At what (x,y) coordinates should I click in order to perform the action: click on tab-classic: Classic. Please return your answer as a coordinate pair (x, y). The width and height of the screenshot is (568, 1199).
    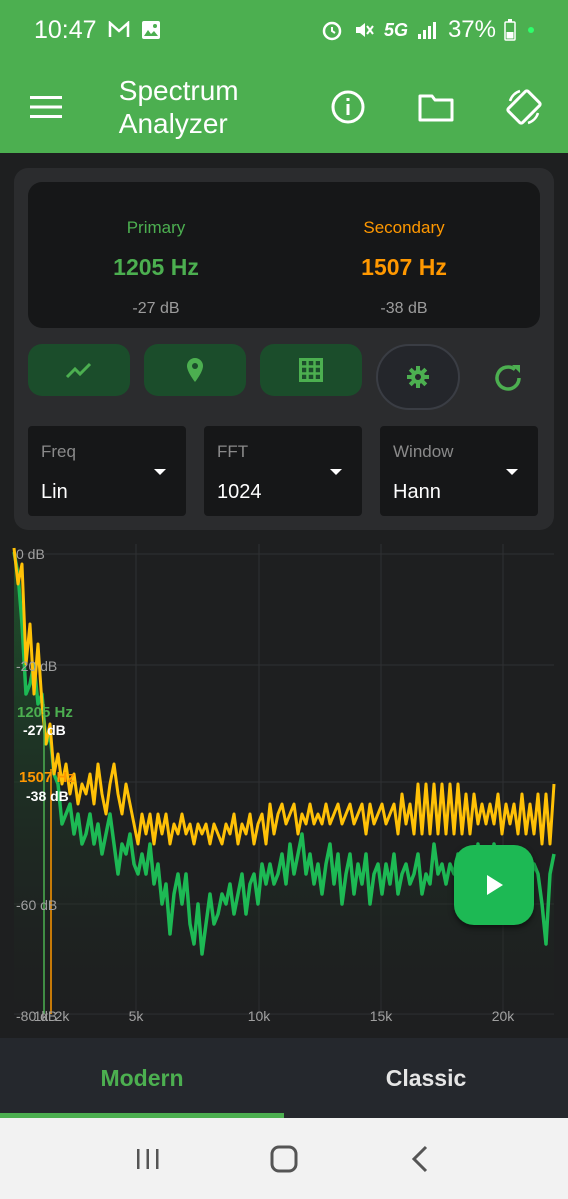
    Looking at the image, I should click on (426, 1078).